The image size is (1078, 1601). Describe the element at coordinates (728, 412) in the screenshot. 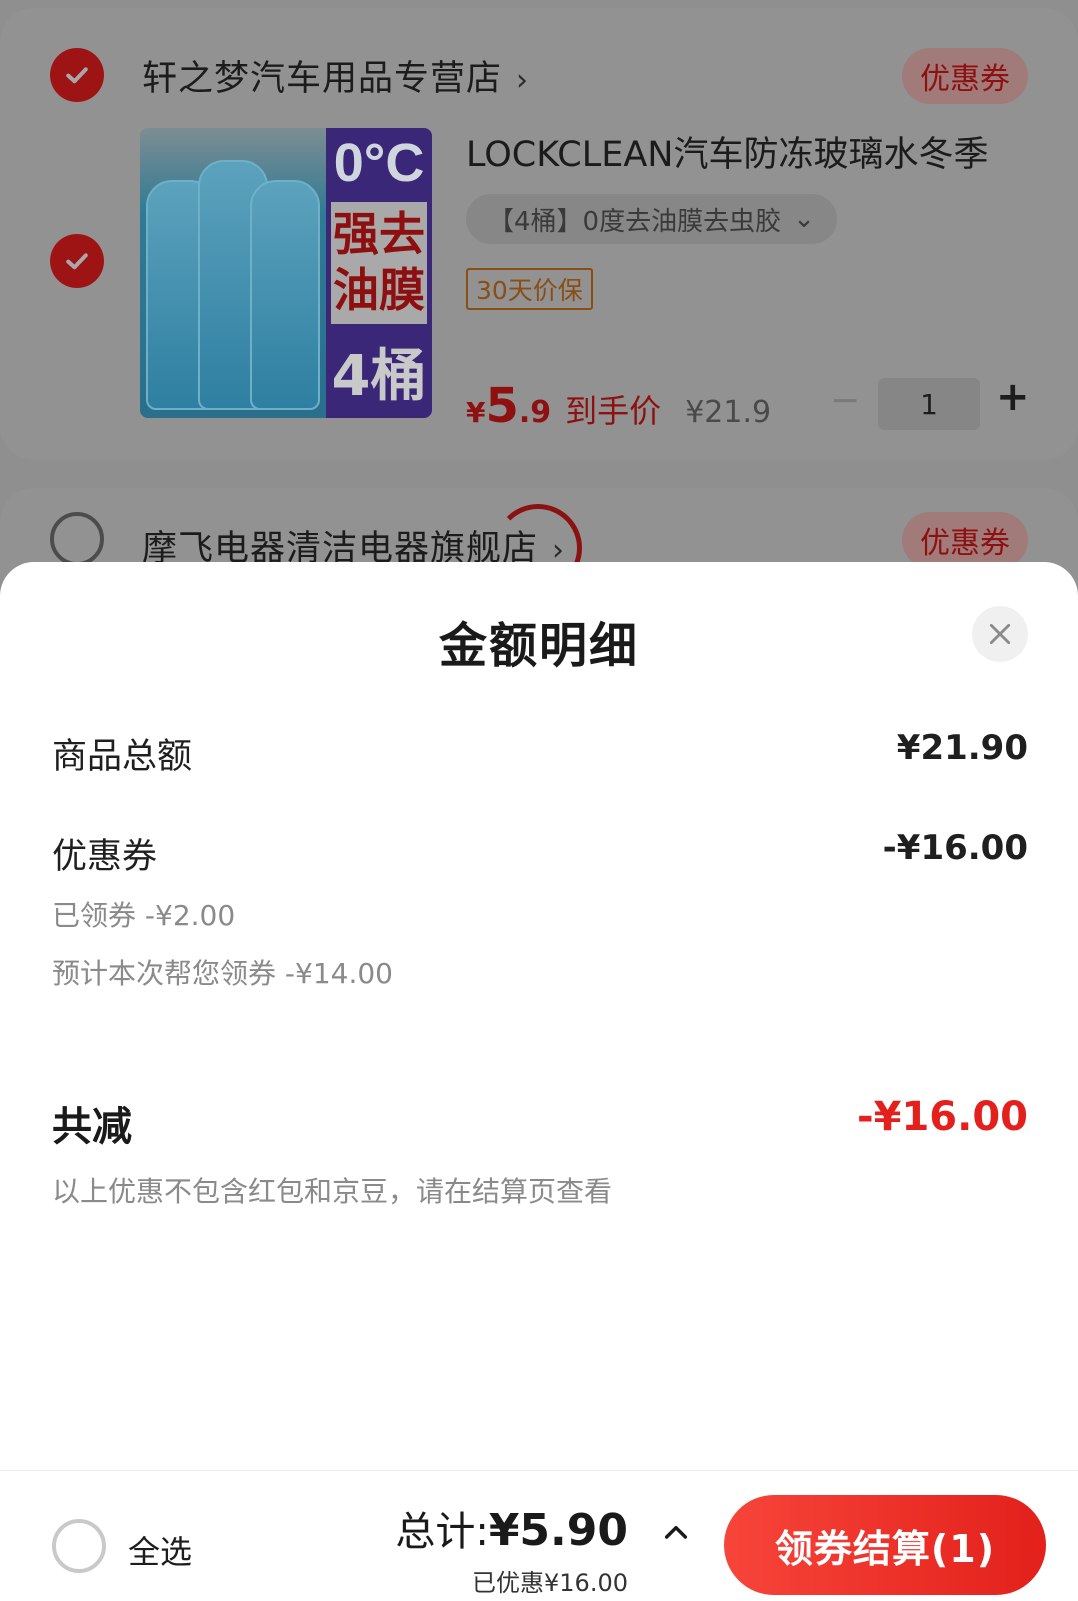

I see `original-price: ¥21.9` at that location.